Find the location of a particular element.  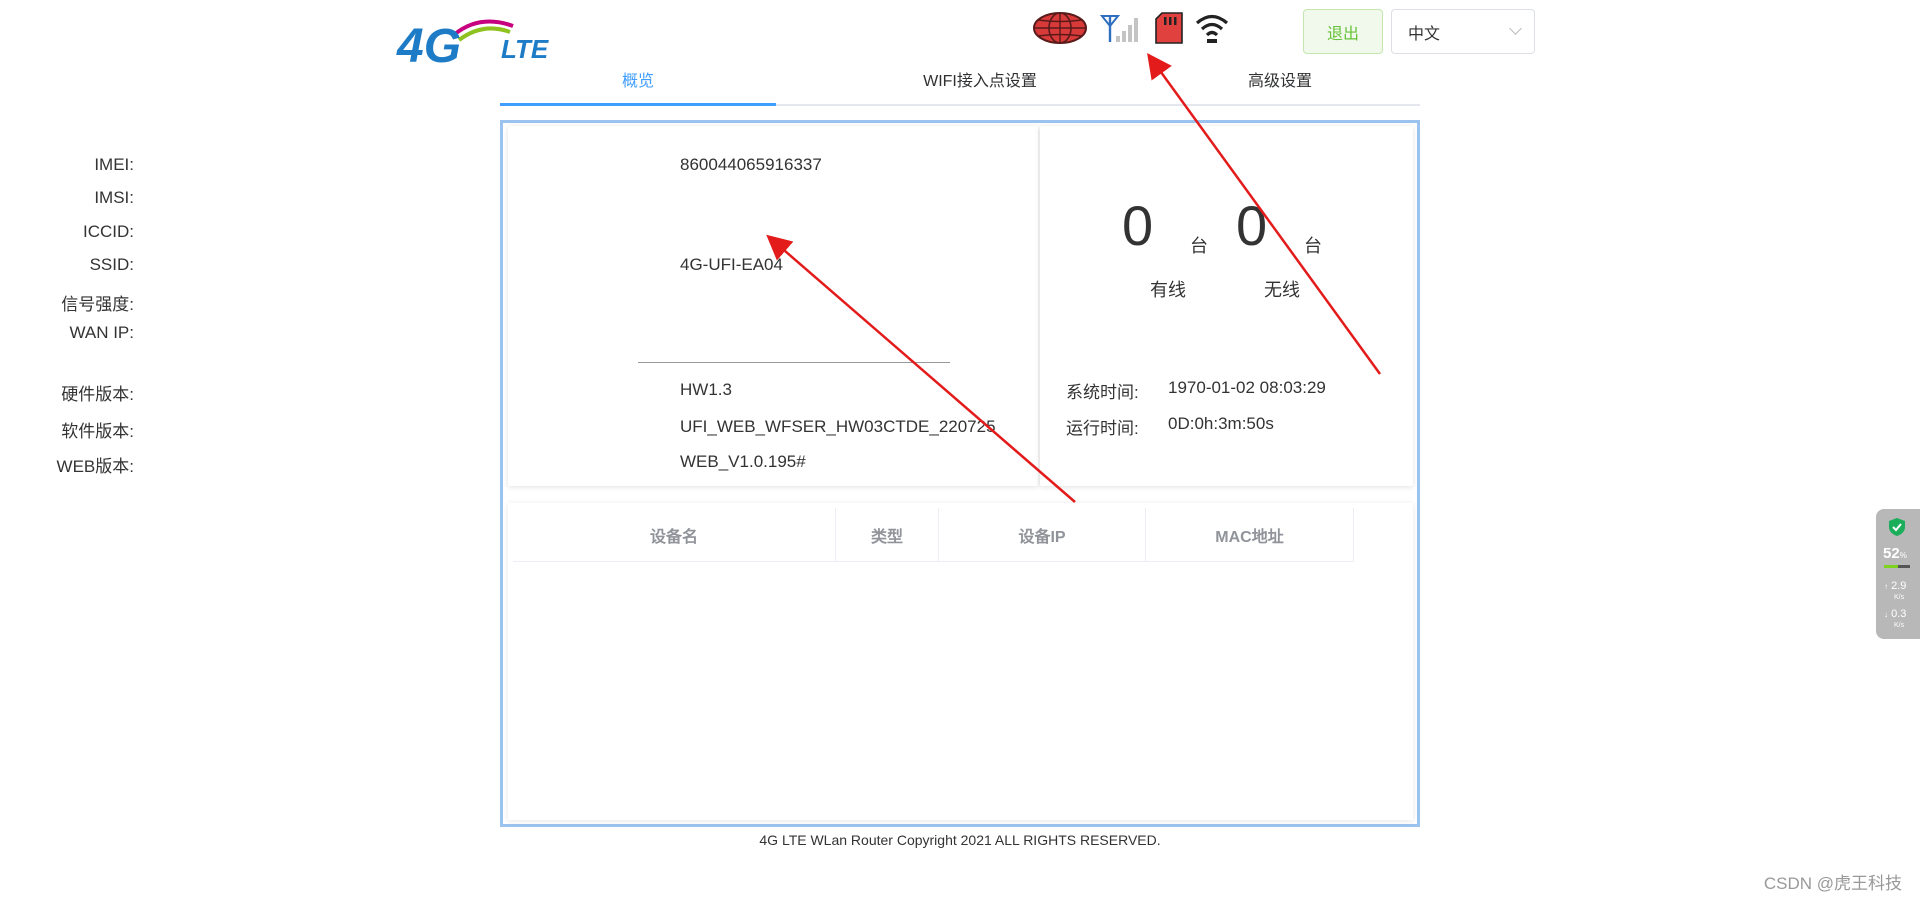

sd-card-icon is located at coordinates (1169, 28).